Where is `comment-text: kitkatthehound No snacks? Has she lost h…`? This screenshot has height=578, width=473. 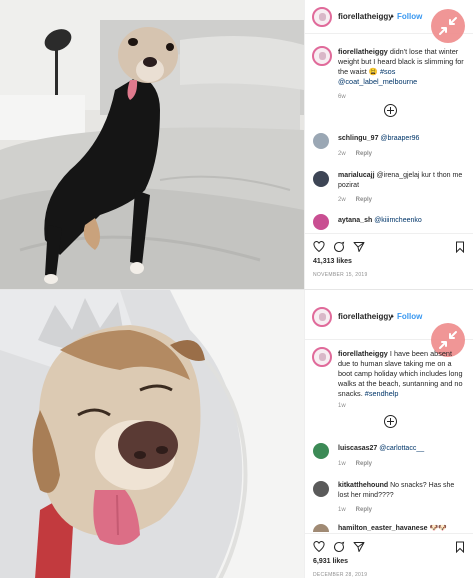
comment-text: kitkatthehound No snacks? Has she lost h… is located at coordinates (402, 491).